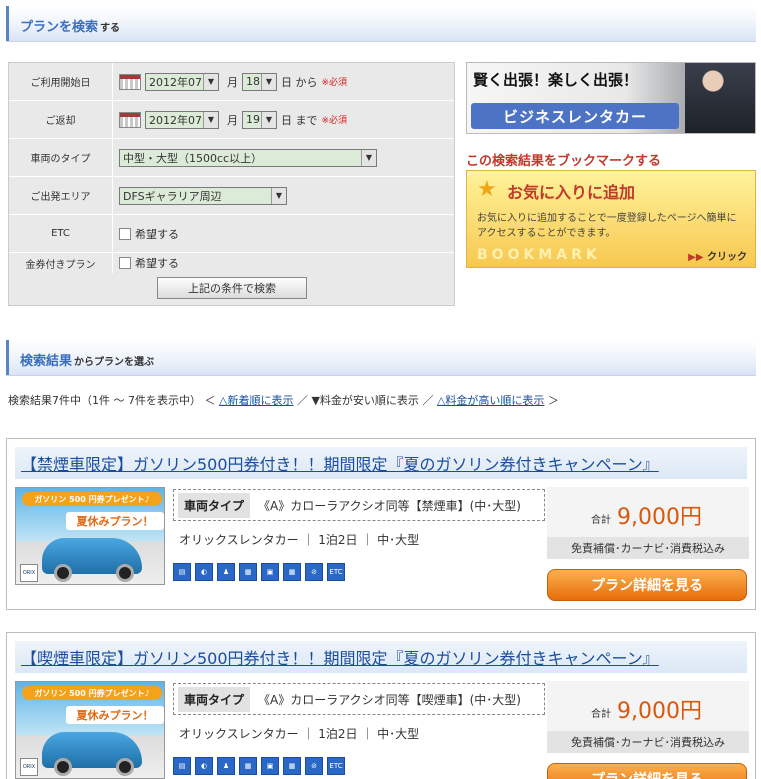 The image size is (761, 779). What do you see at coordinates (61, 119) in the screenshot?
I see `return-date-label: ご返却` at bounding box center [61, 119].